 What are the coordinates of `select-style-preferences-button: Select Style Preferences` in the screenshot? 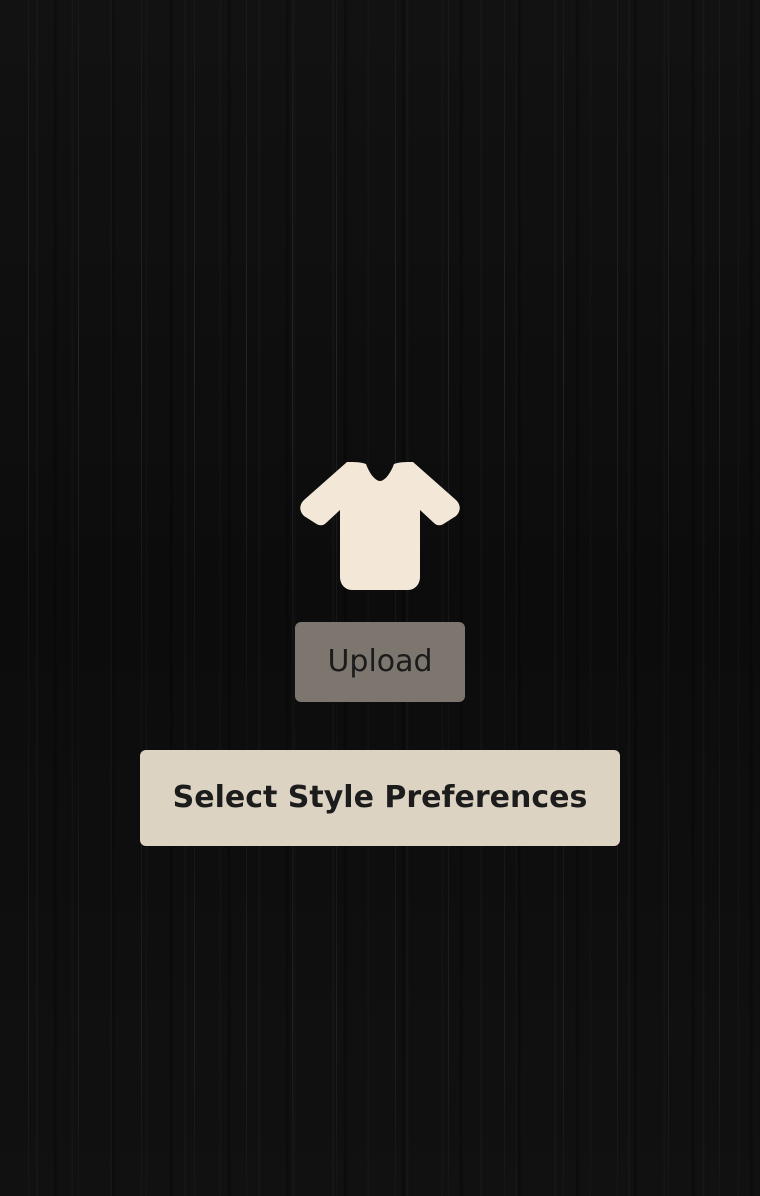 It's located at (380, 798).